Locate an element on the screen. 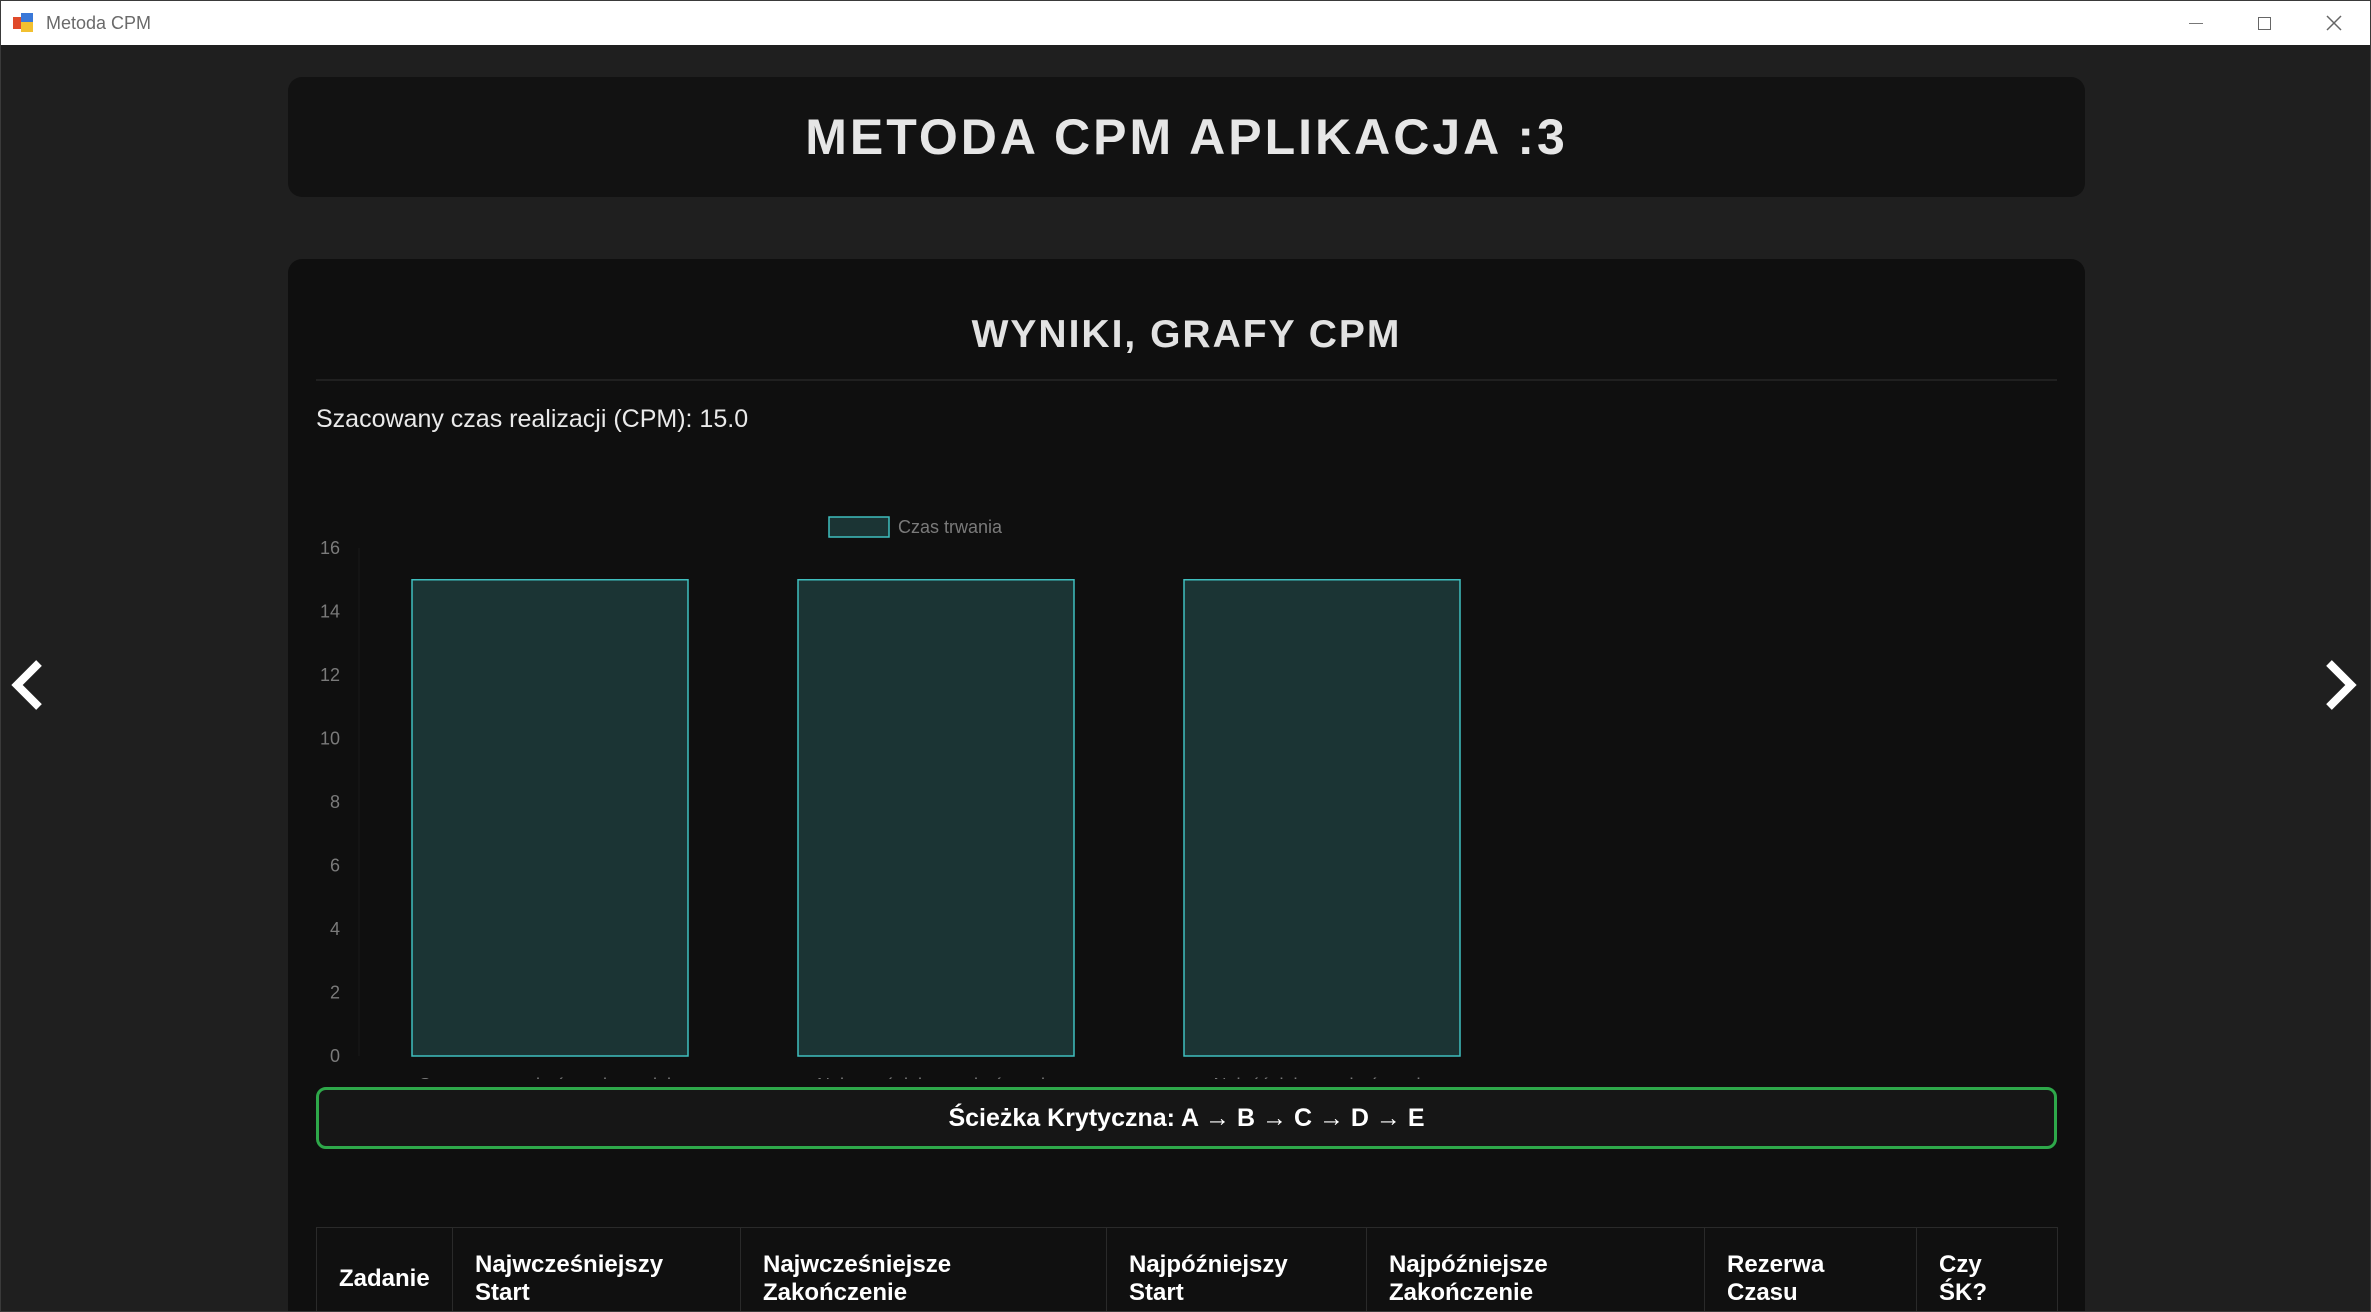 This screenshot has height=1312, width=2371. y-tick-label: 4 is located at coordinates (335, 929).